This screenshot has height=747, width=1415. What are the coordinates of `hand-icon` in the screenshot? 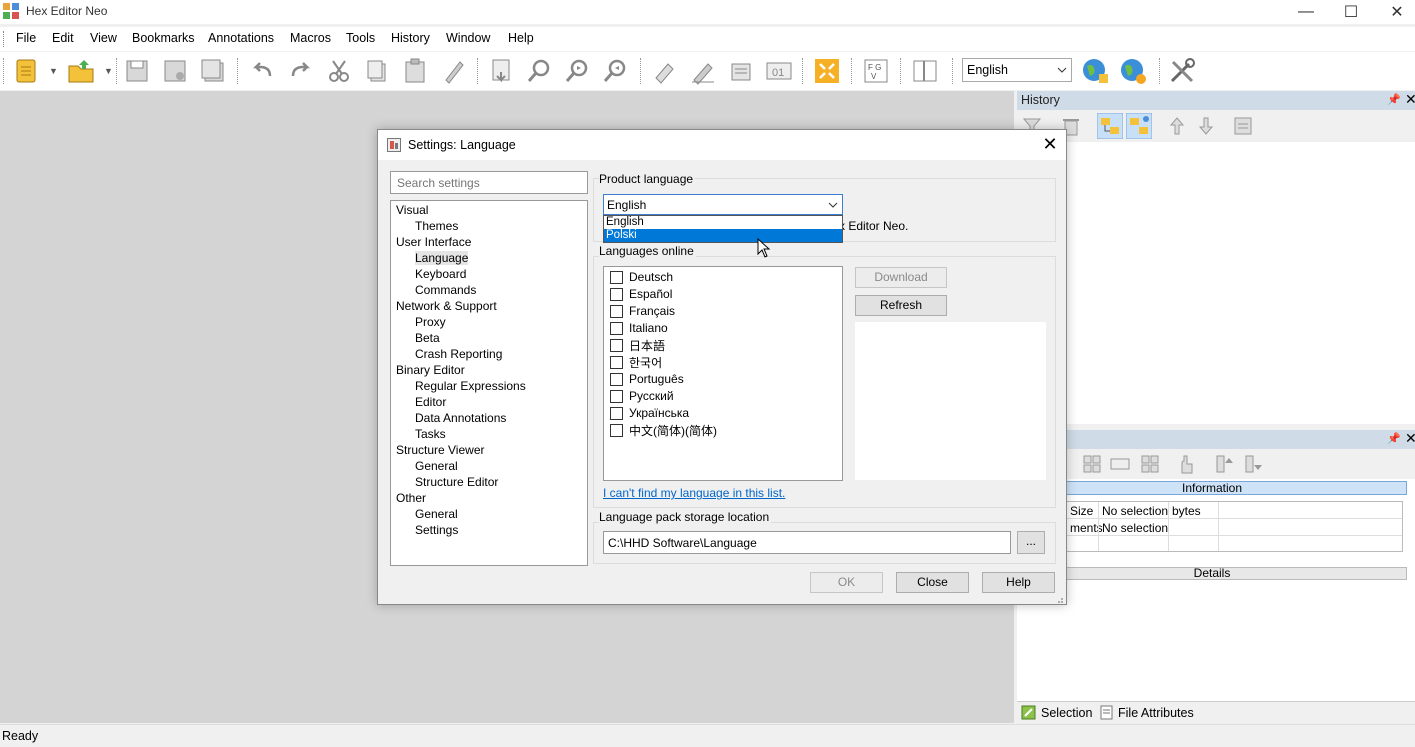 It's located at (1186, 464).